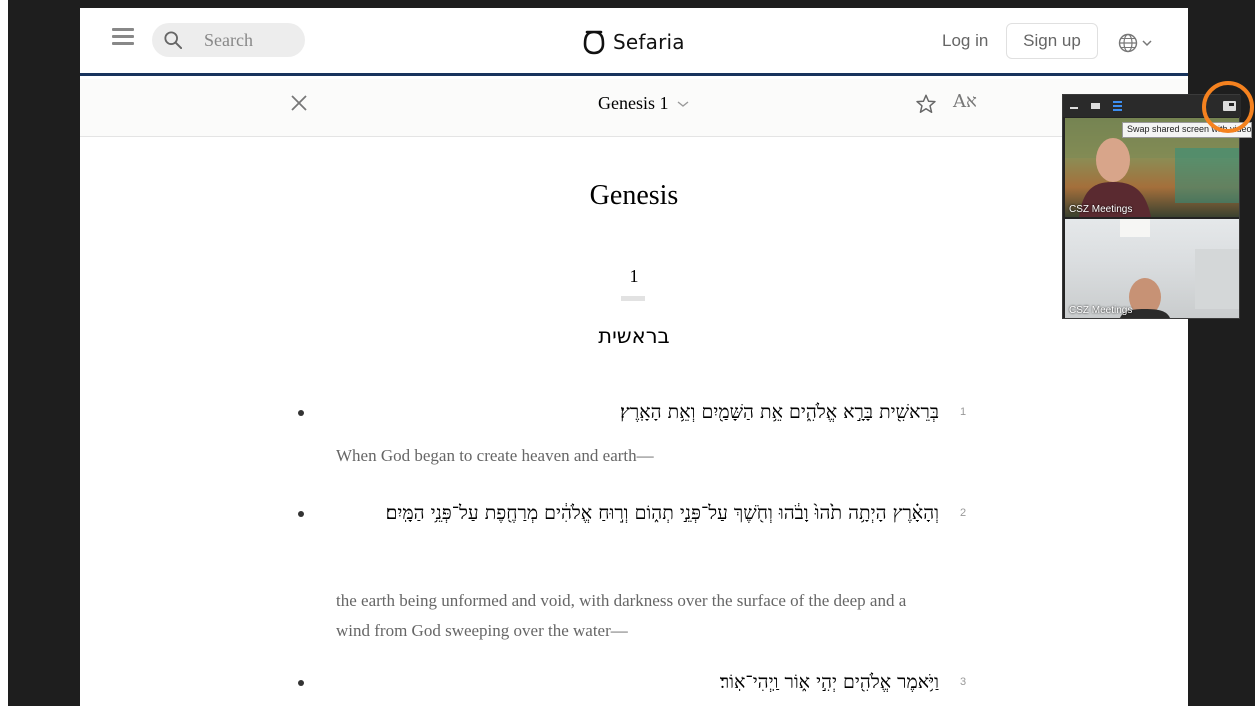 The image size is (1255, 706). What do you see at coordinates (634, 276) in the screenshot?
I see `chapter-number: 1` at bounding box center [634, 276].